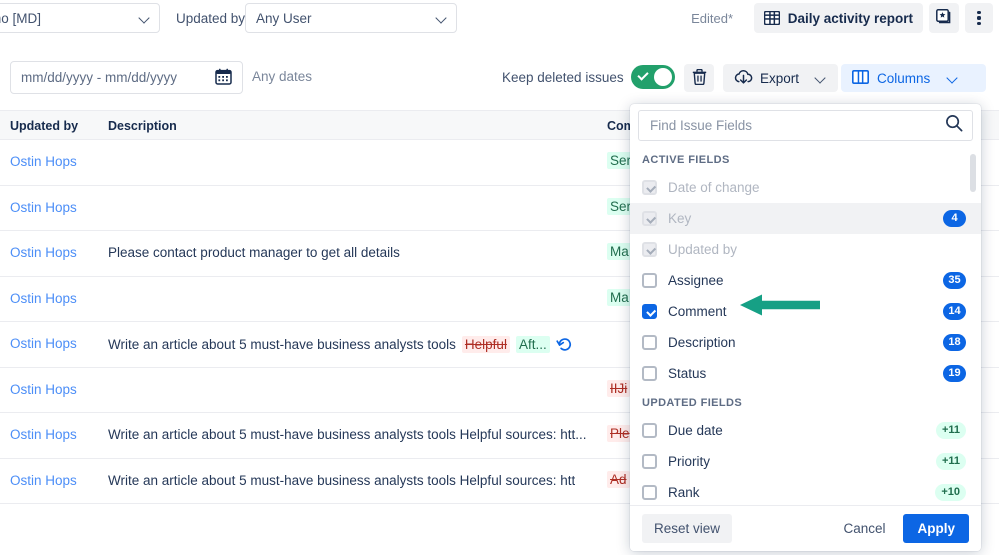  What do you see at coordinates (864, 528) in the screenshot?
I see `cancel-button: Cancel` at bounding box center [864, 528].